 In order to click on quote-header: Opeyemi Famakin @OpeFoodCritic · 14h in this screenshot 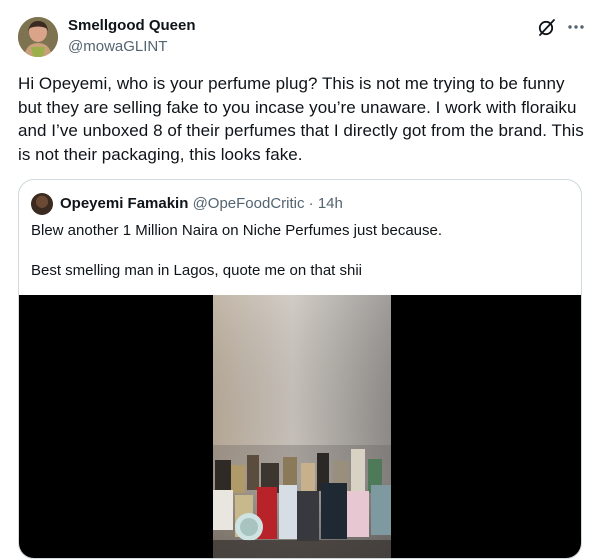, I will do `click(201, 203)`.